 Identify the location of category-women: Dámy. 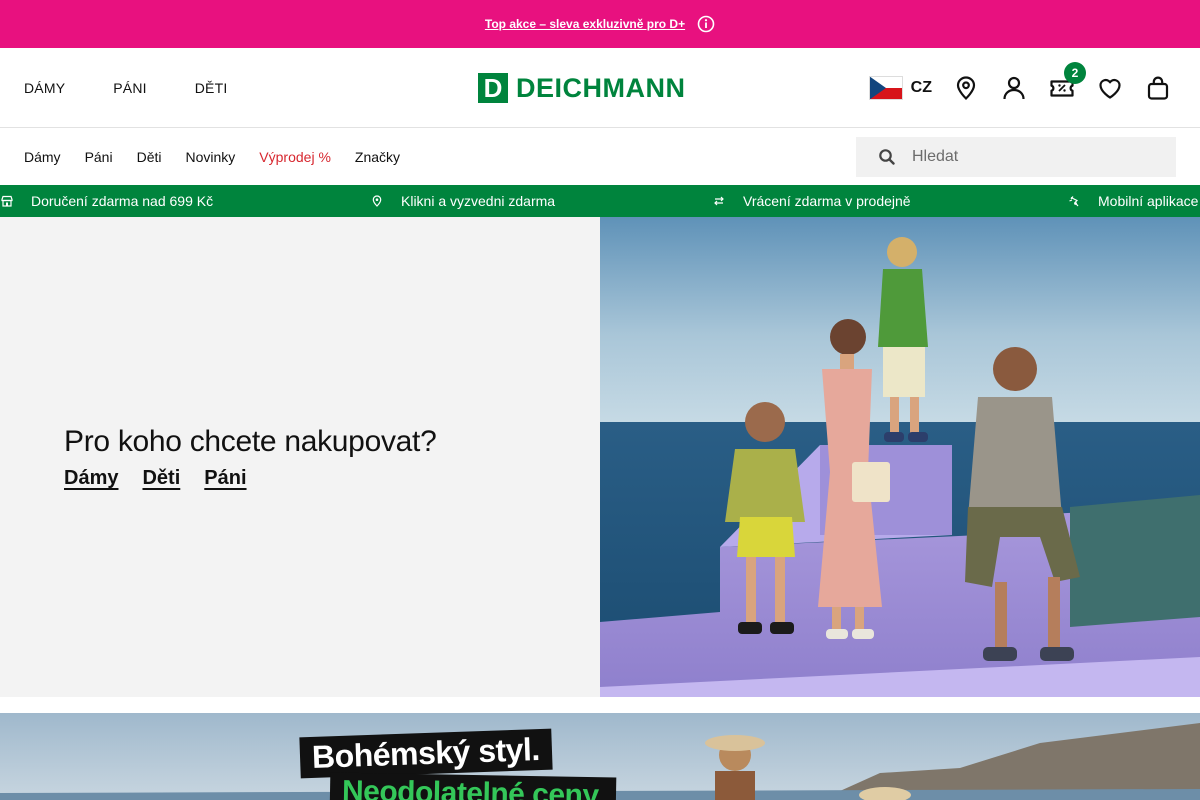
(42, 157).